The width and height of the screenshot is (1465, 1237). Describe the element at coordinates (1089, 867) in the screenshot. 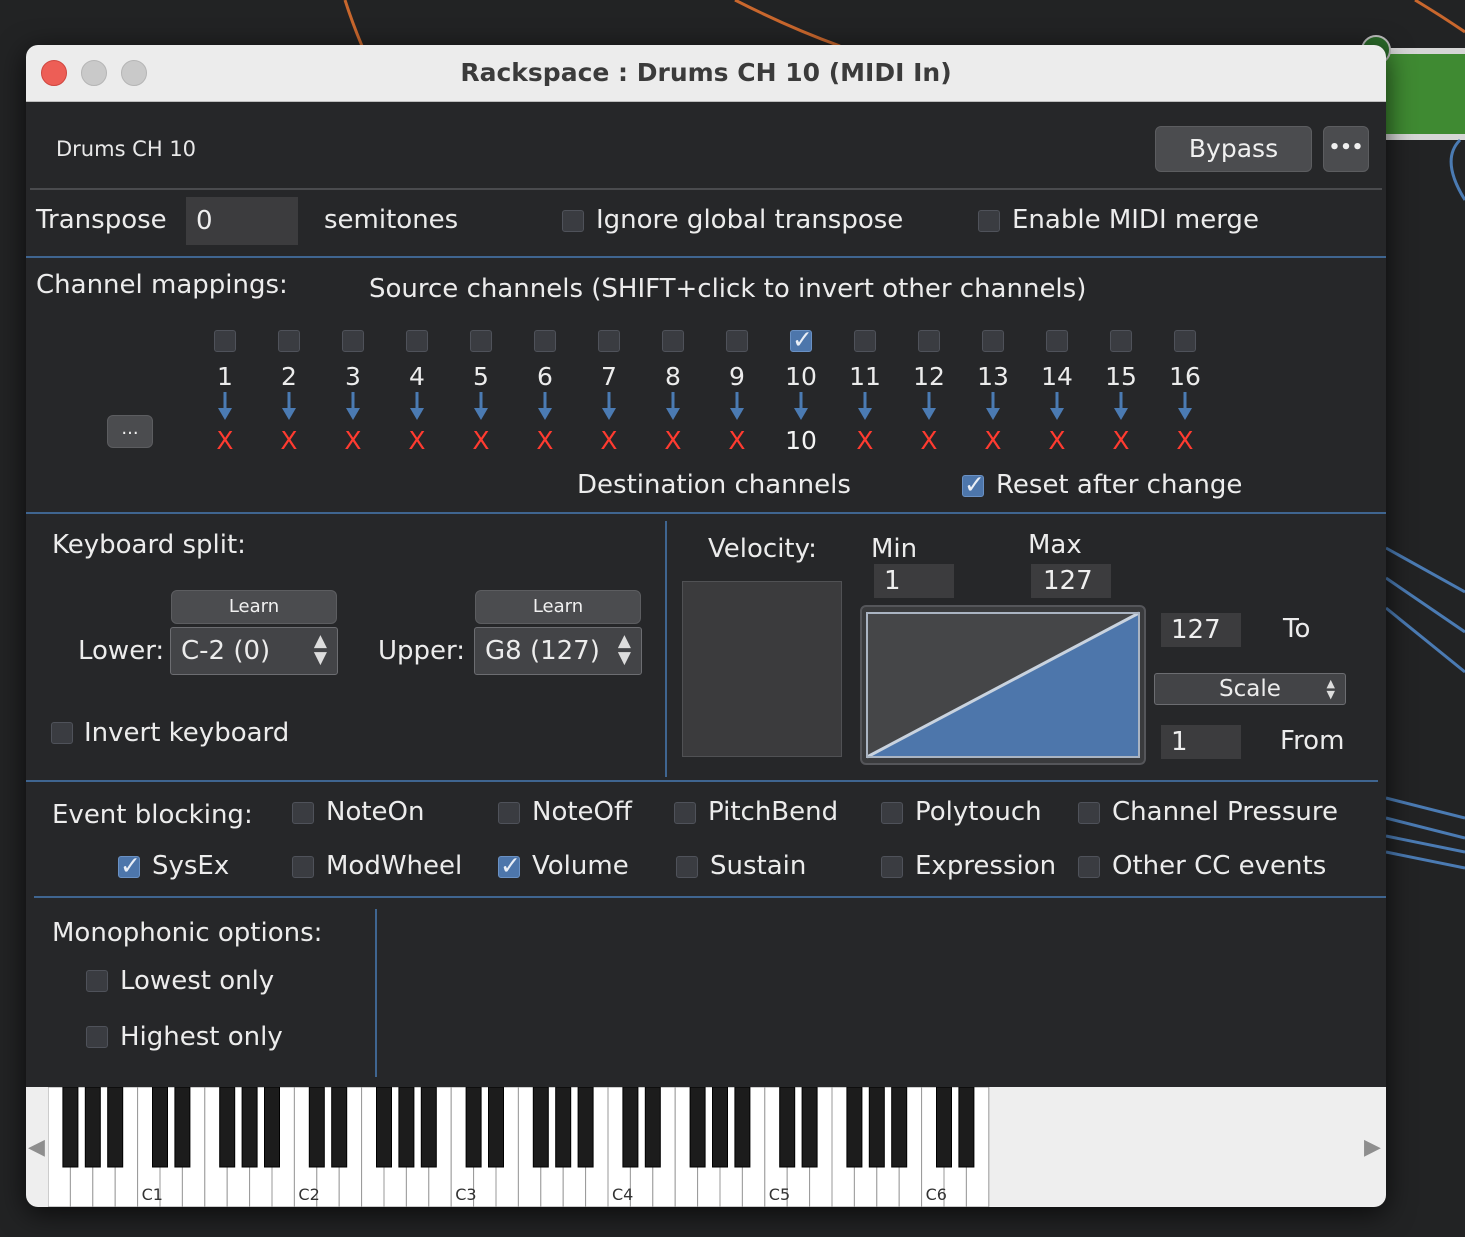

I see `block-other-cc-events-checkbox` at that location.